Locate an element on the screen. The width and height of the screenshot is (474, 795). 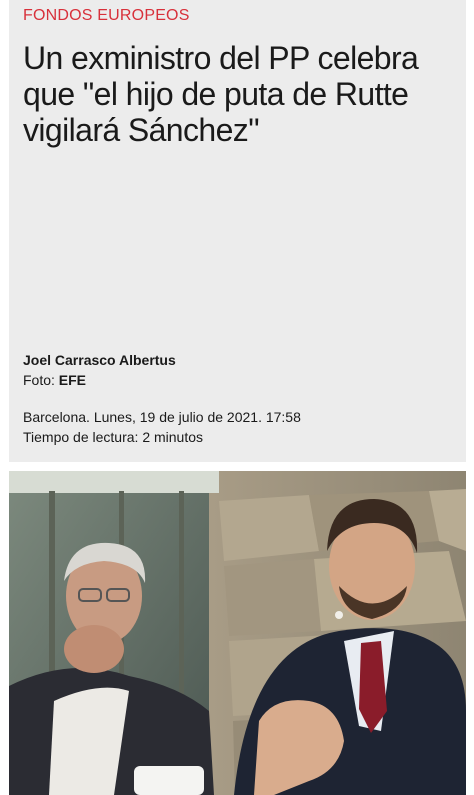
author-link: Joel Carrasco Albertus is located at coordinates (99, 360).